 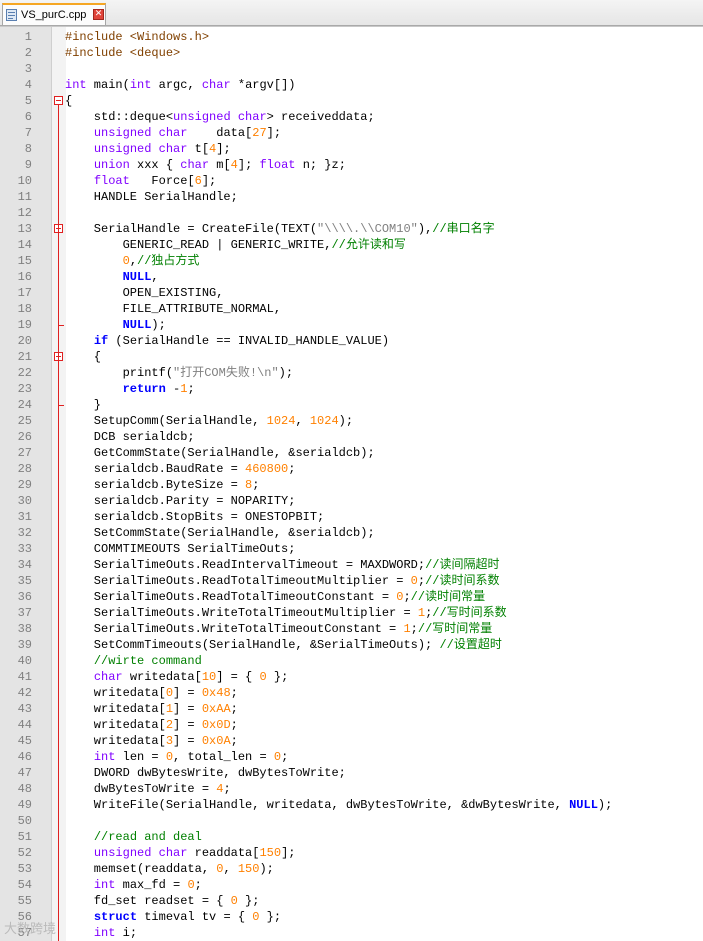 I want to click on code-line: 52 unsigned char readdata[150];, so click(x=351, y=853).